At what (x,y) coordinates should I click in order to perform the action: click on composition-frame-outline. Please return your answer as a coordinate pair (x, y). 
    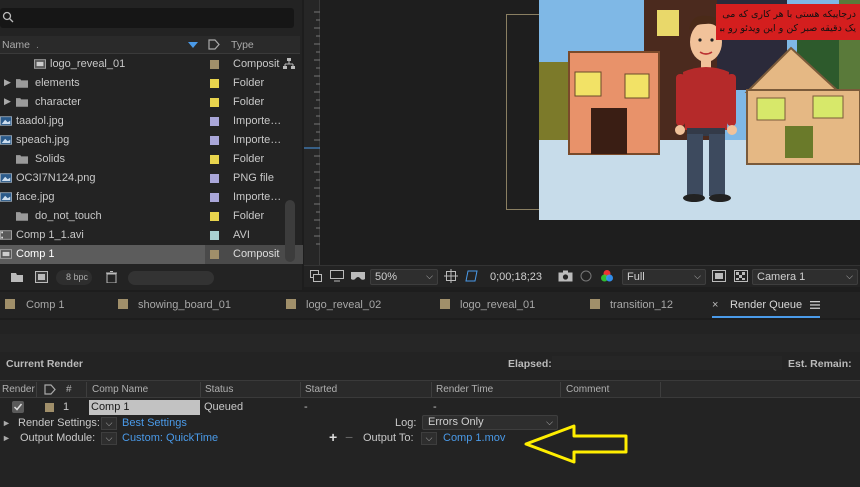
    Looking at the image, I should click on (524, 112).